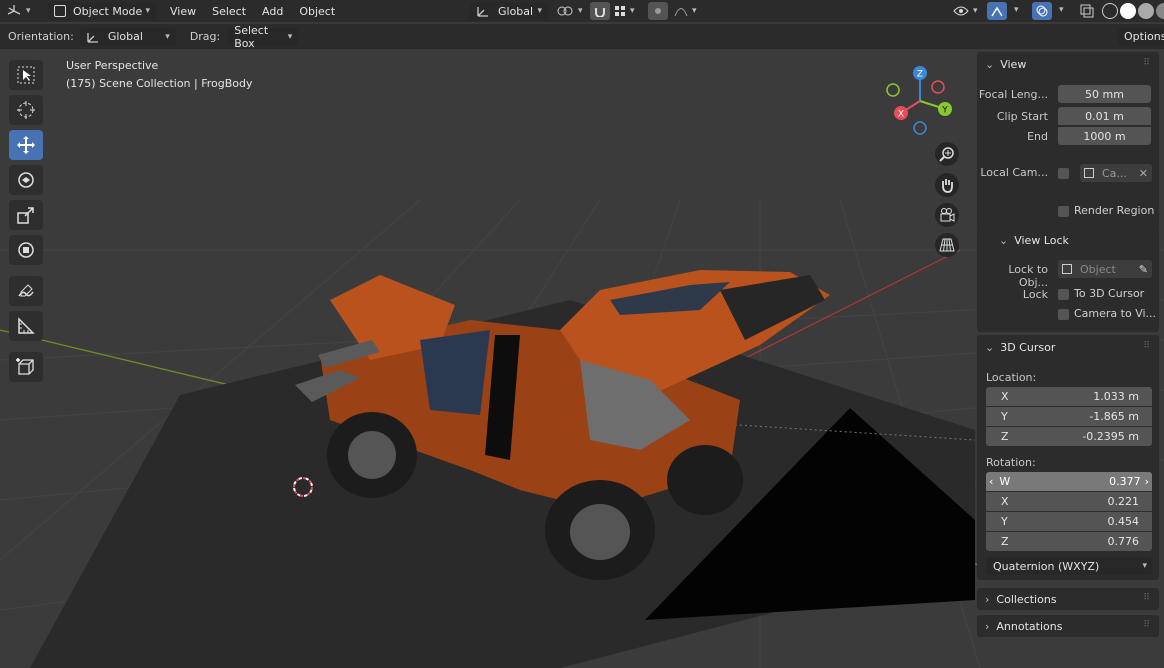 The height and width of the screenshot is (668, 1164). Describe the element at coordinates (1020, 347) in the screenshot. I see `3d-cursor-header: ⌄ 3D Cursor` at that location.